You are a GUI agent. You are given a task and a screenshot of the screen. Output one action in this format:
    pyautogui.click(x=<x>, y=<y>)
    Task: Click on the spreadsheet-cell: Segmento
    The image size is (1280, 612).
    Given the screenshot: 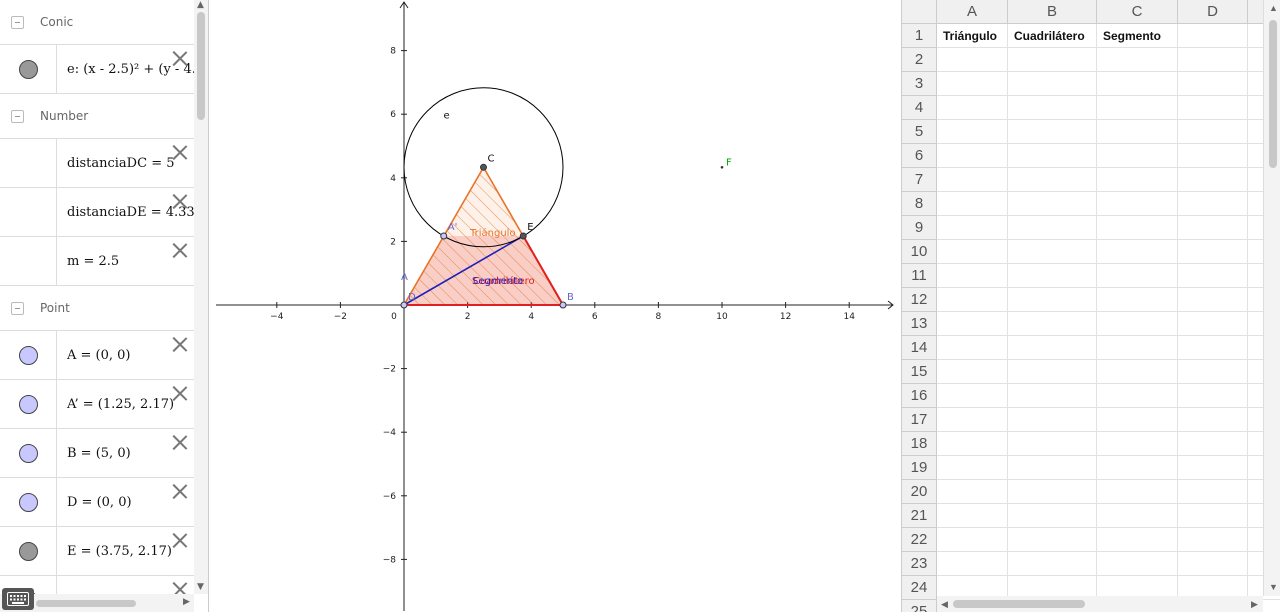 What is the action you would take?
    pyautogui.click(x=1137, y=36)
    